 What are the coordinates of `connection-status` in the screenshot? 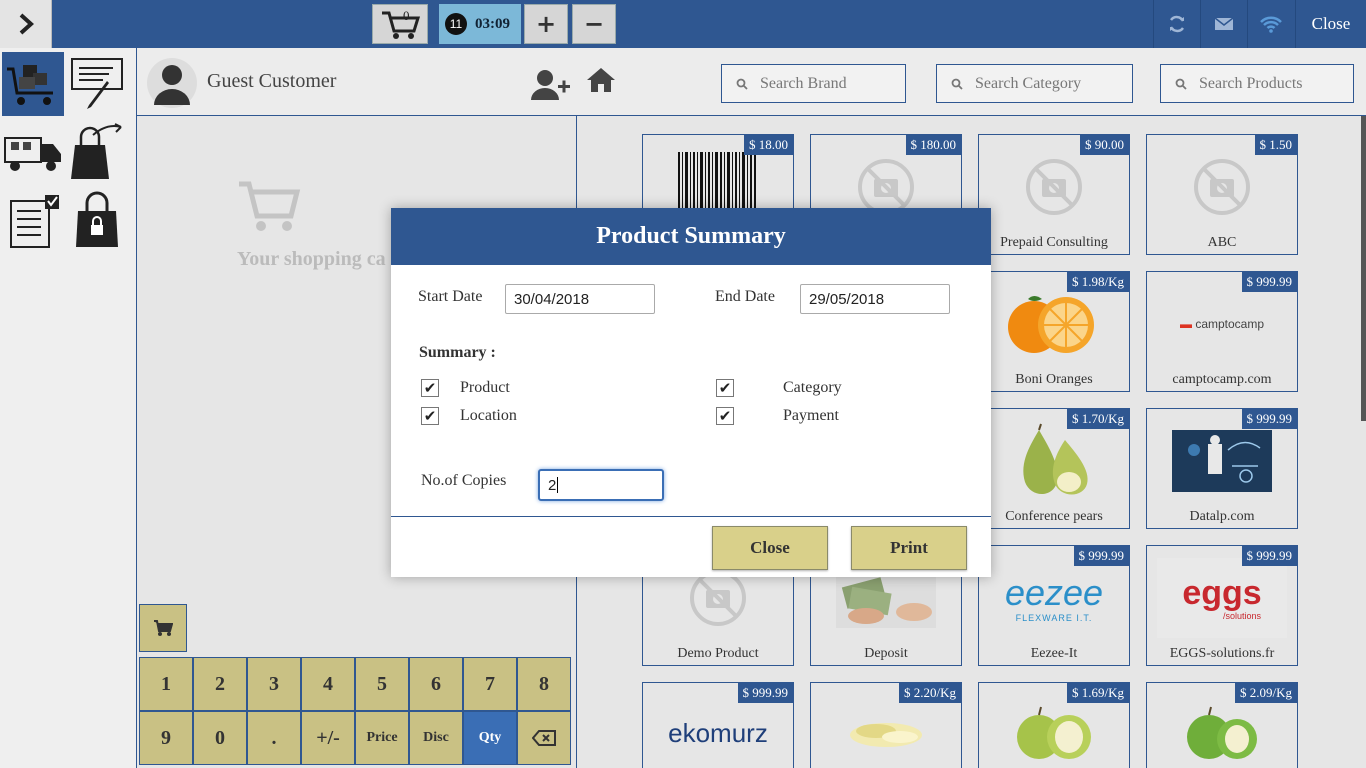 It's located at (1270, 24).